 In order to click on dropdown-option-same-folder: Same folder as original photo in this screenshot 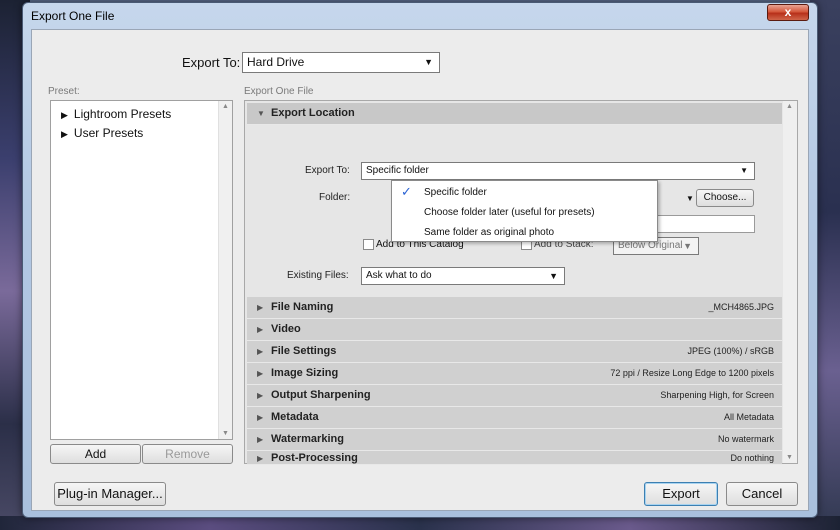, I will do `click(489, 232)`.